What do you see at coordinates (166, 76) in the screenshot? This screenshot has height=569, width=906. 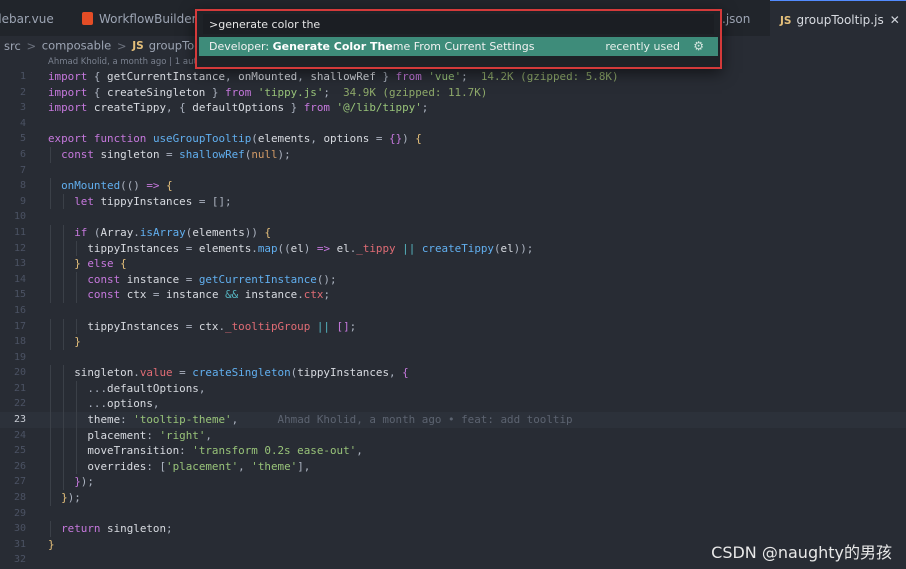 I see `code-token: getCurrentInstance` at bounding box center [166, 76].